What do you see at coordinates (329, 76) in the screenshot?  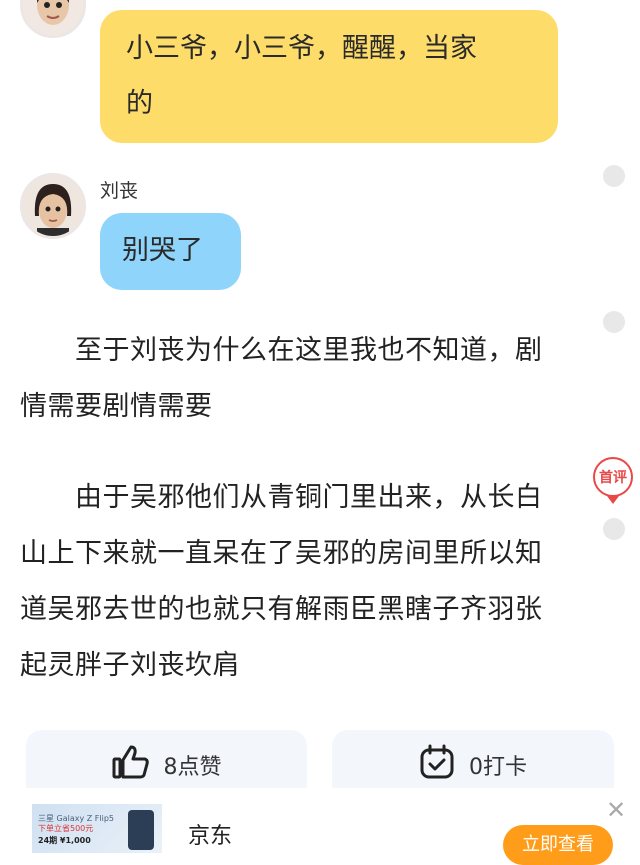 I see `message-bubble: 小三爷，小三爷，醒醒，当家 的` at bounding box center [329, 76].